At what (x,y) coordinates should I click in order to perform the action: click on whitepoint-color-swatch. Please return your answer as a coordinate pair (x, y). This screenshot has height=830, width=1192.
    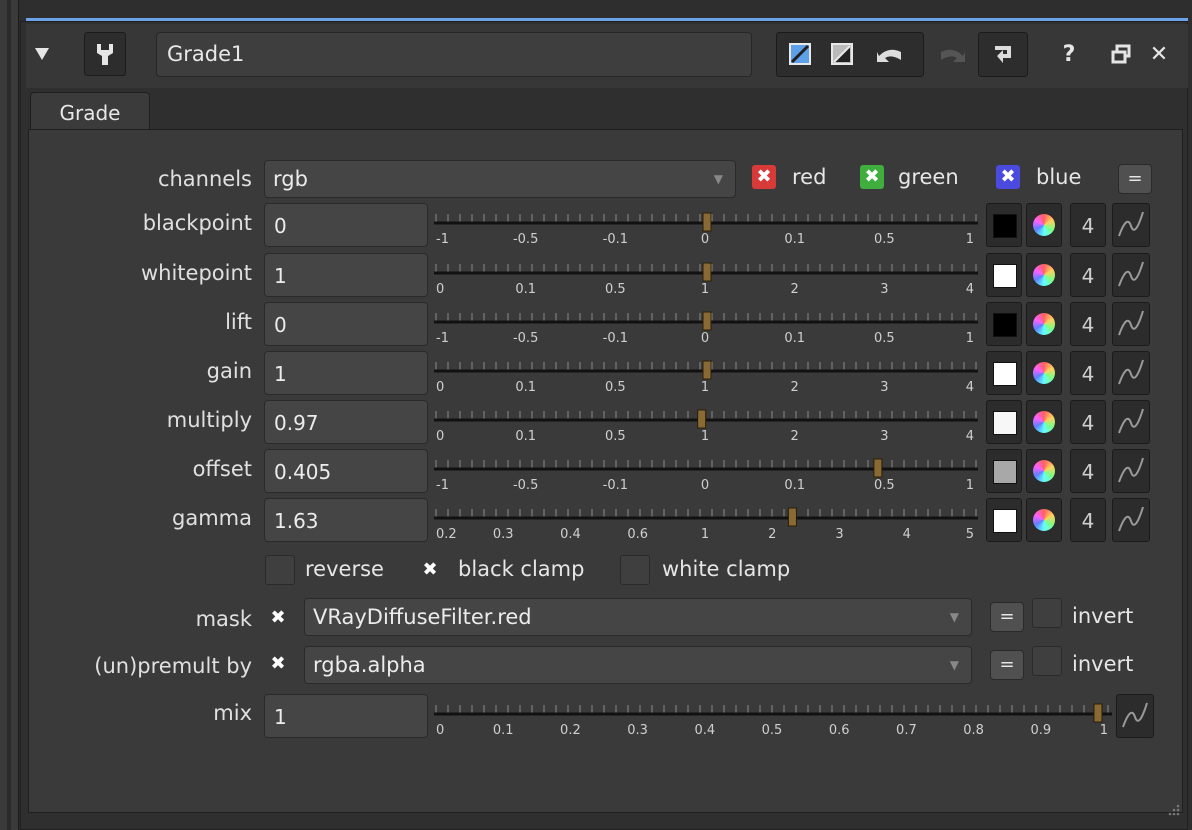
    Looking at the image, I should click on (1004, 275).